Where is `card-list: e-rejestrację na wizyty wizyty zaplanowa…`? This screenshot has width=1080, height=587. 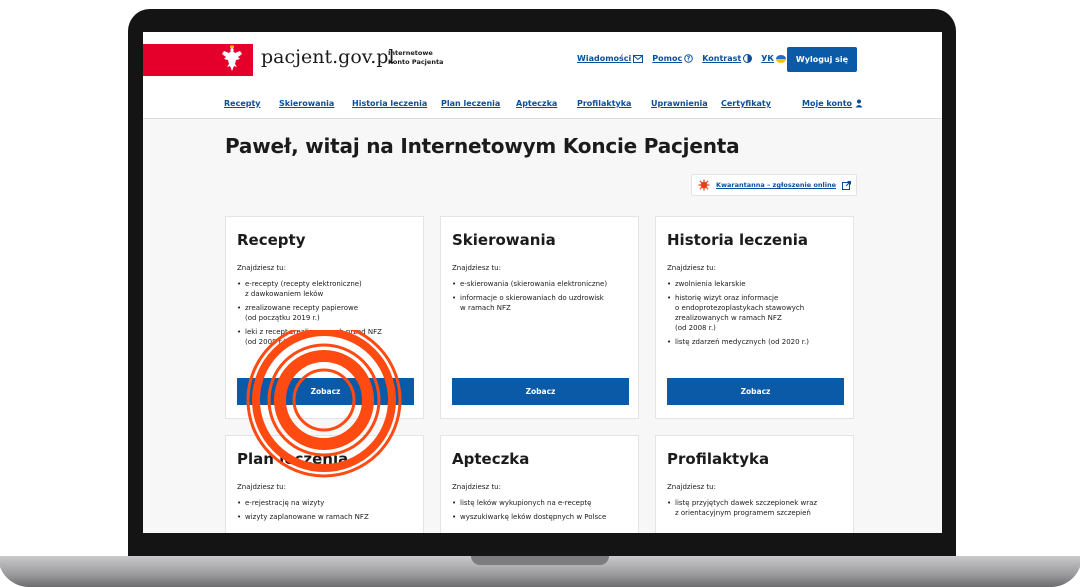
card-list: e-rejestrację na wizyty wizyty zaplanowa… is located at coordinates (328, 512).